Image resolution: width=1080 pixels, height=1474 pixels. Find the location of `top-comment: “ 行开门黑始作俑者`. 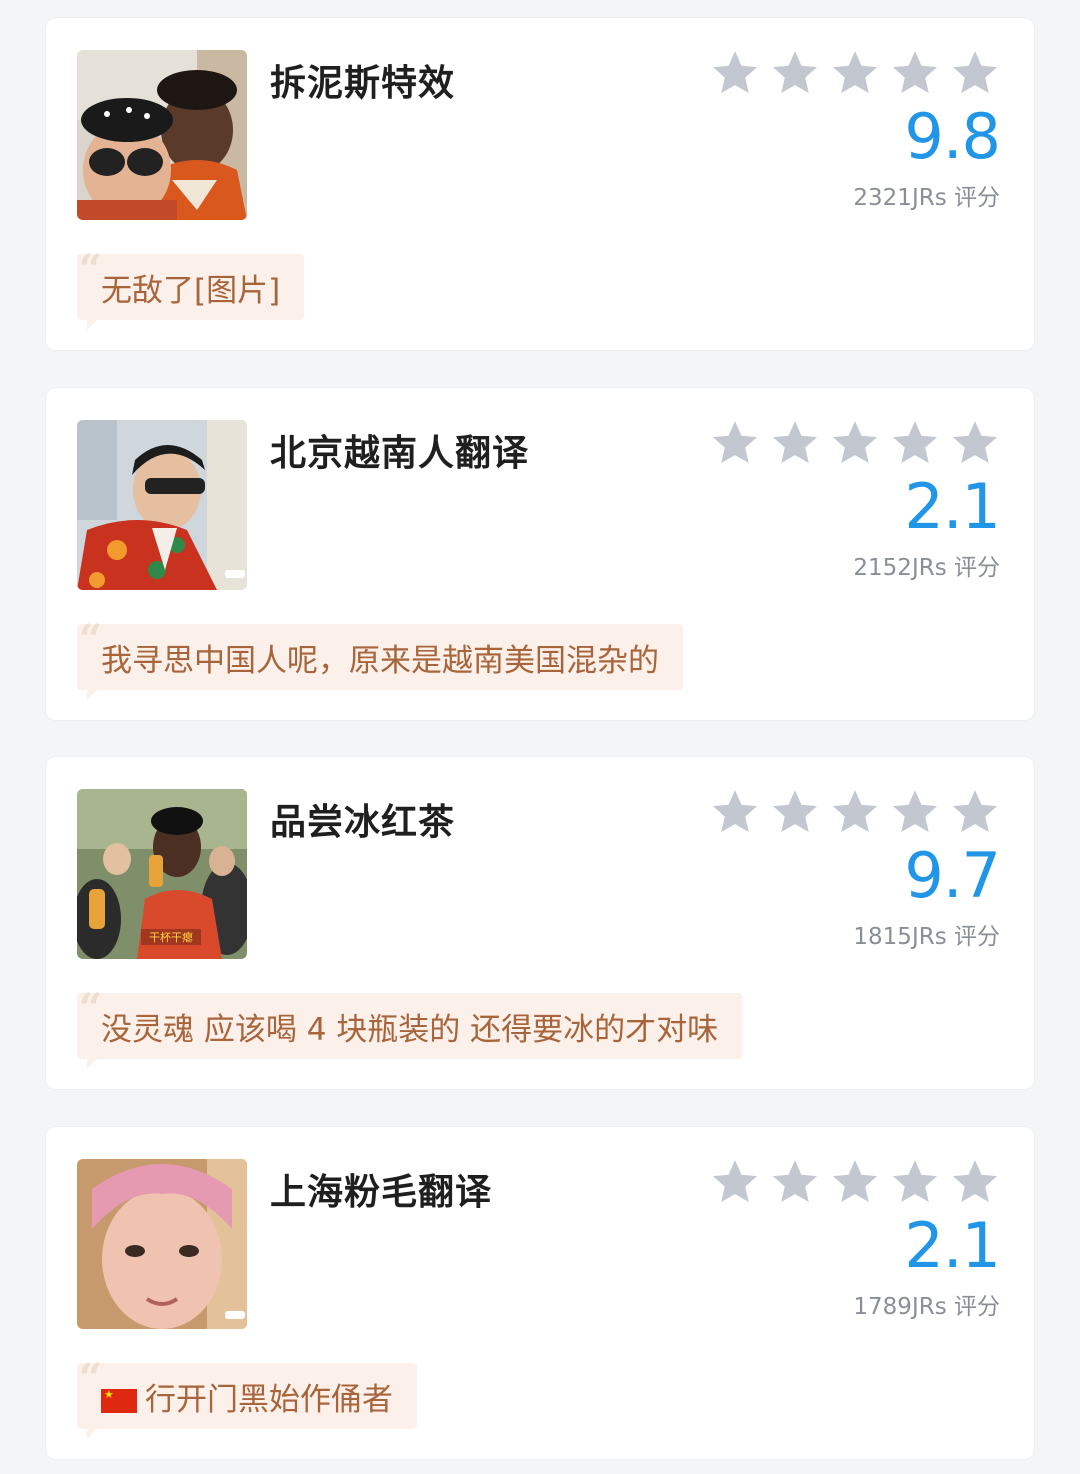

top-comment: “ 行开门黑始作俑者 is located at coordinates (247, 1399).